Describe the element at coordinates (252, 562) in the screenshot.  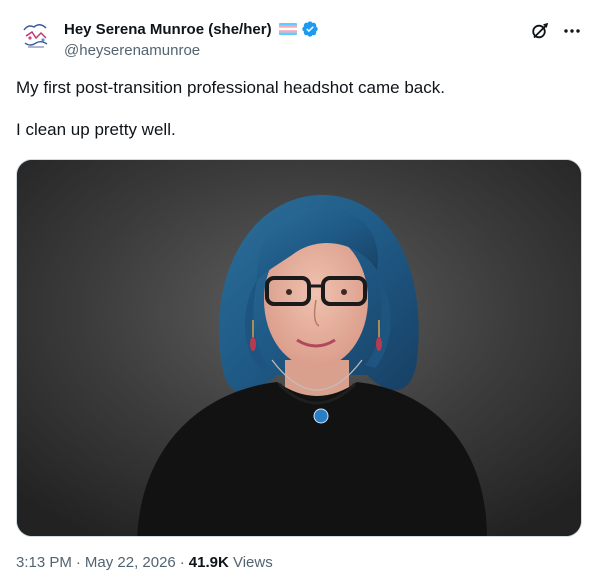
I see `views-label: Views` at that location.